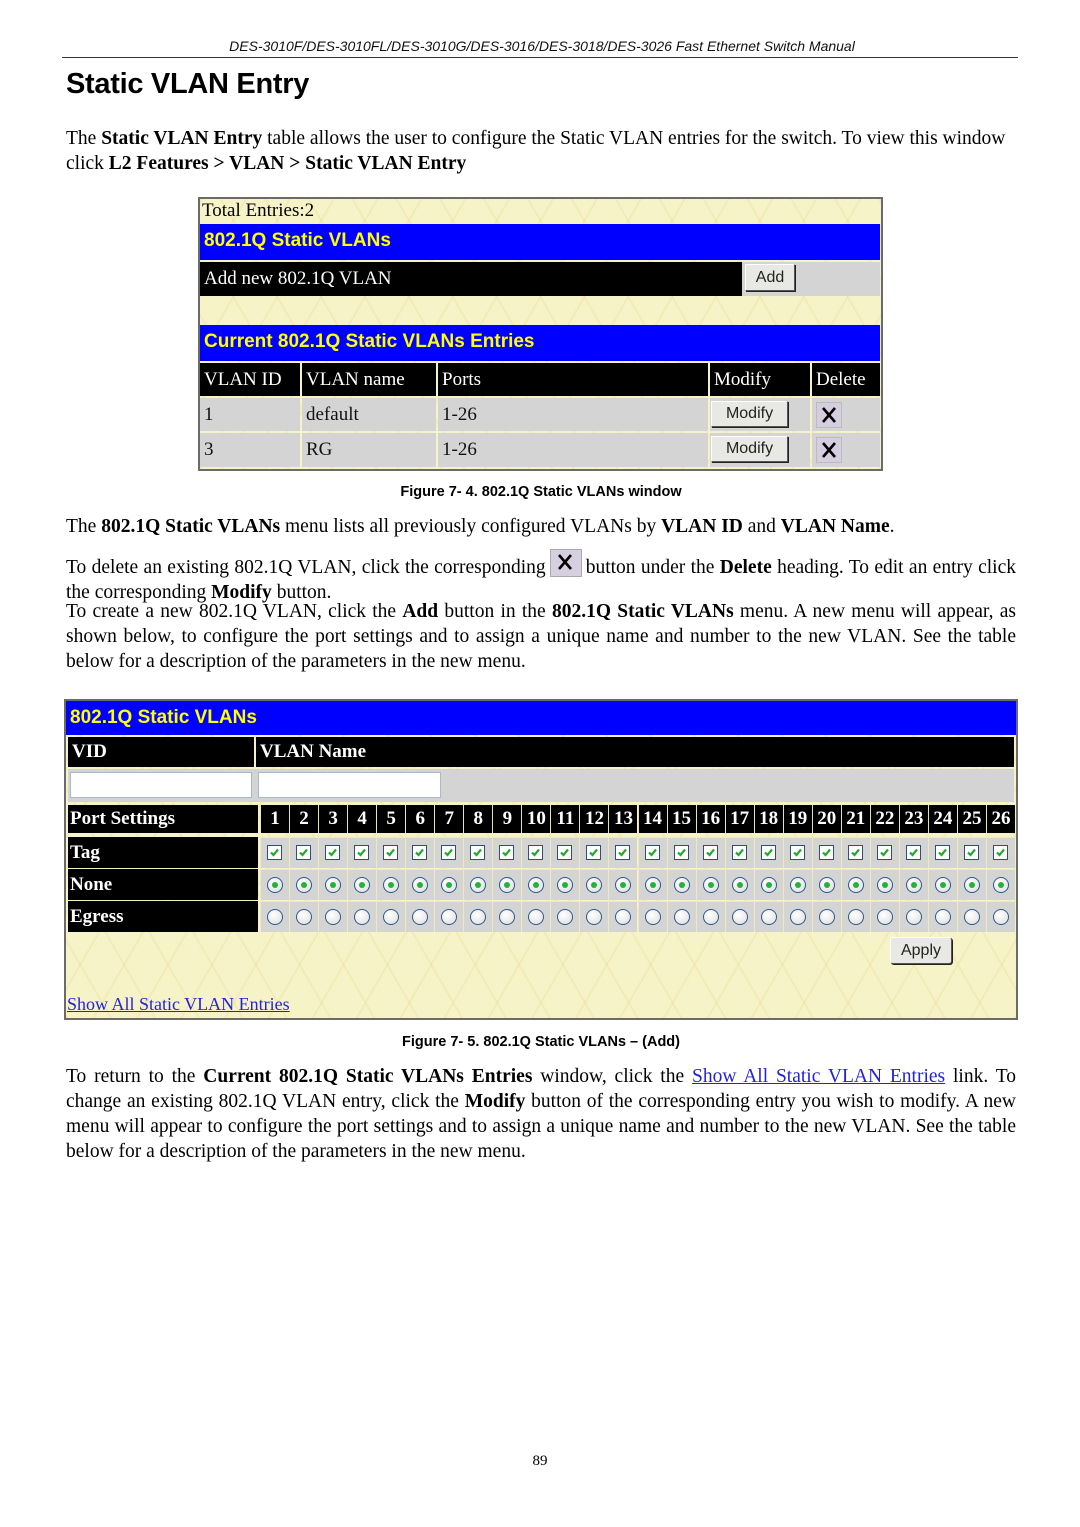 The width and height of the screenshot is (1080, 1527). I want to click on add-button: Add, so click(770, 277).